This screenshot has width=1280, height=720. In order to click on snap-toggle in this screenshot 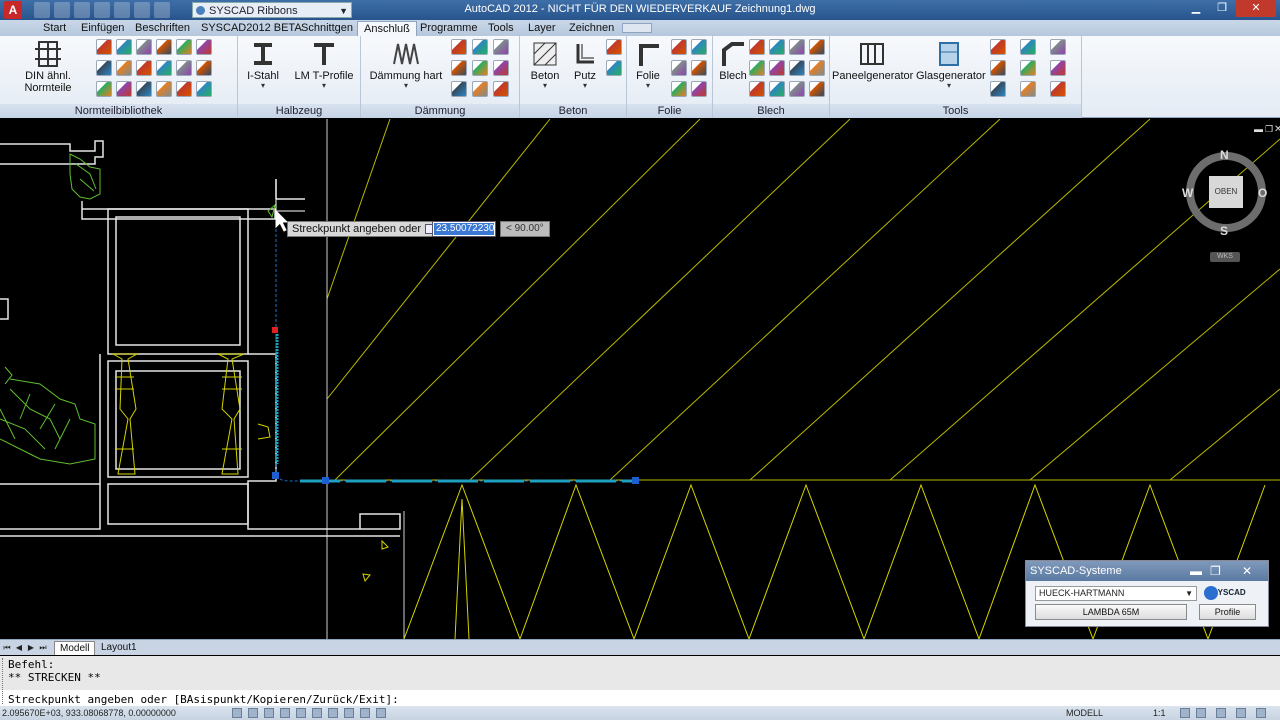, I will do `click(237, 713)`.